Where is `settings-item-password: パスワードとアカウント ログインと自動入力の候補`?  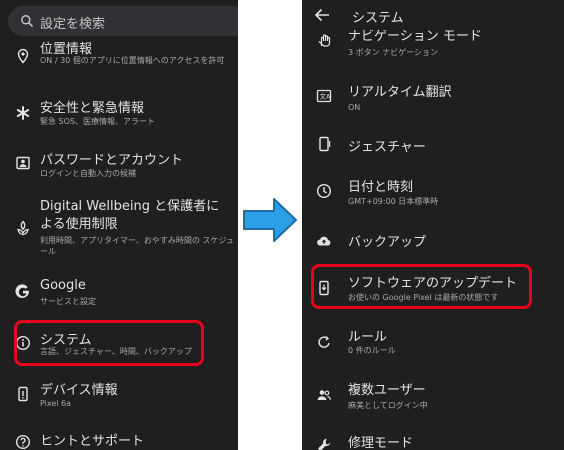 settings-item-password: パスワードとアカウント ログインと自動入力の候補 is located at coordinates (119, 165).